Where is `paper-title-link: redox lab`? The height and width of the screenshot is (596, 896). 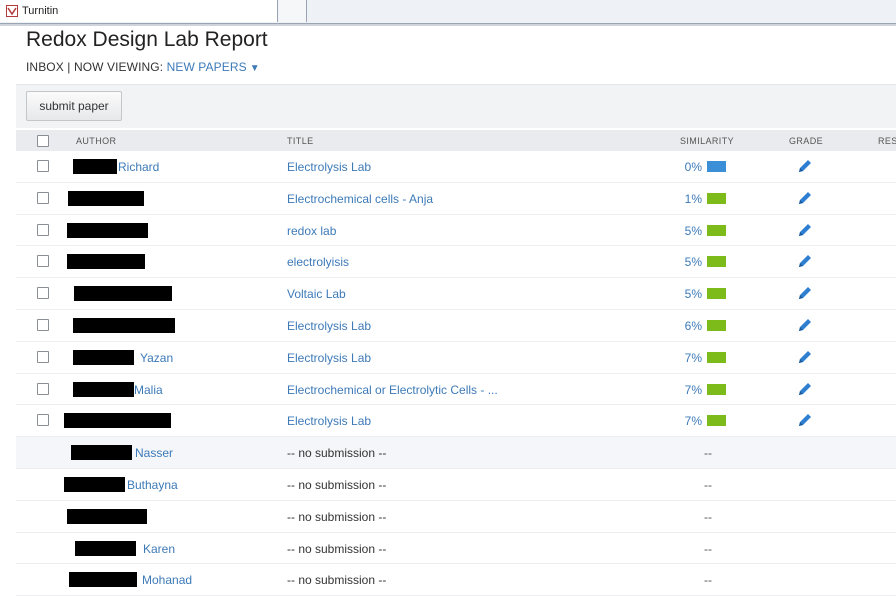
paper-title-link: redox lab is located at coordinates (311, 231).